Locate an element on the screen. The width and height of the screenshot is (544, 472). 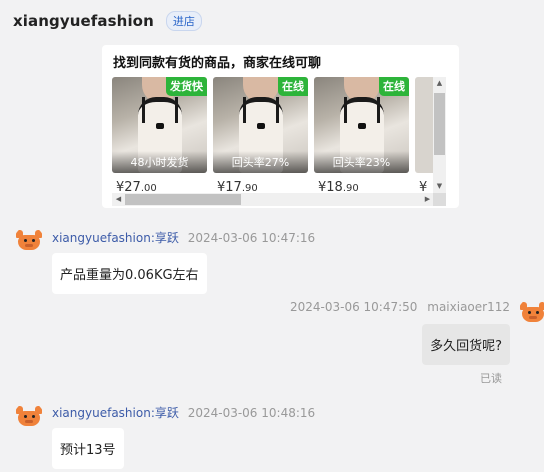
enter-shop-button: 进店 is located at coordinates (183, 21).